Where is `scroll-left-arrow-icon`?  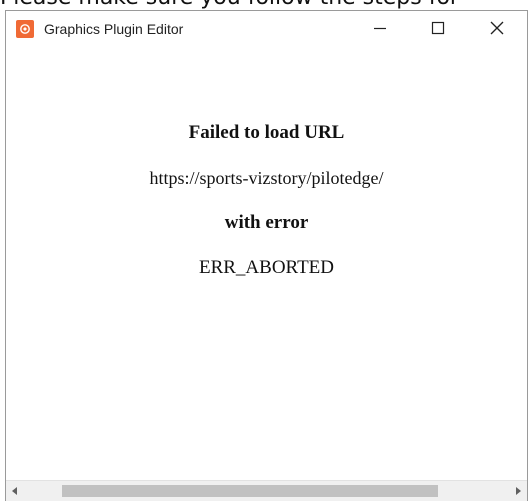
scroll-left-arrow-icon is located at coordinates (14, 491).